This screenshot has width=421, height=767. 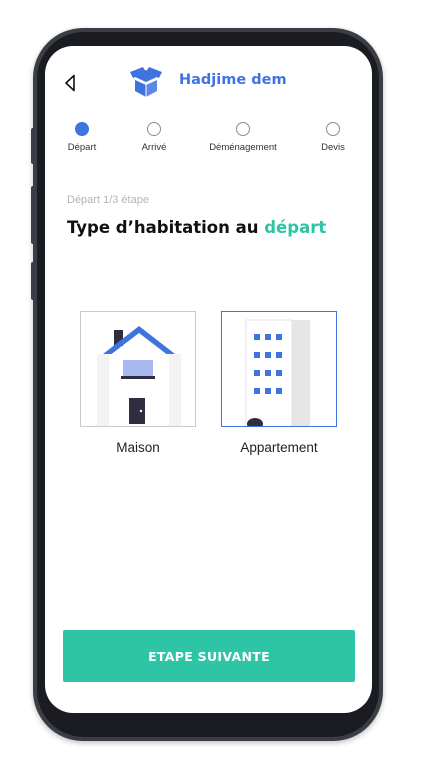 What do you see at coordinates (166, 227) in the screenshot?
I see `title-text: Type d’habitation au` at bounding box center [166, 227].